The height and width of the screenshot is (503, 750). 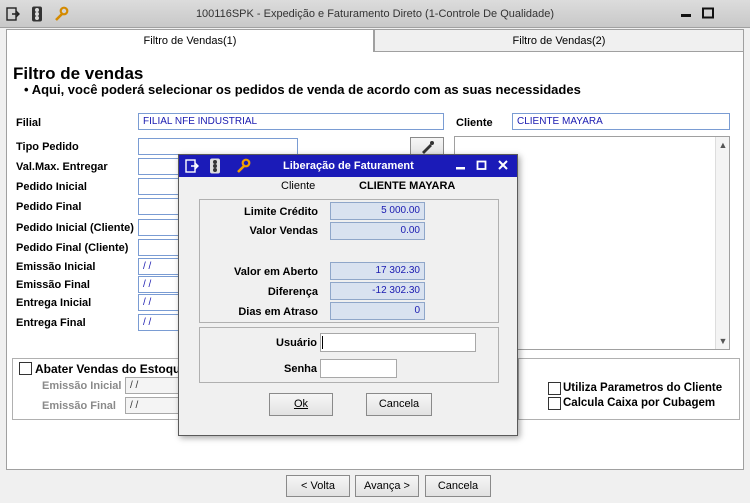 I want to click on dialog-ok-button: Ok, so click(x=301, y=404).